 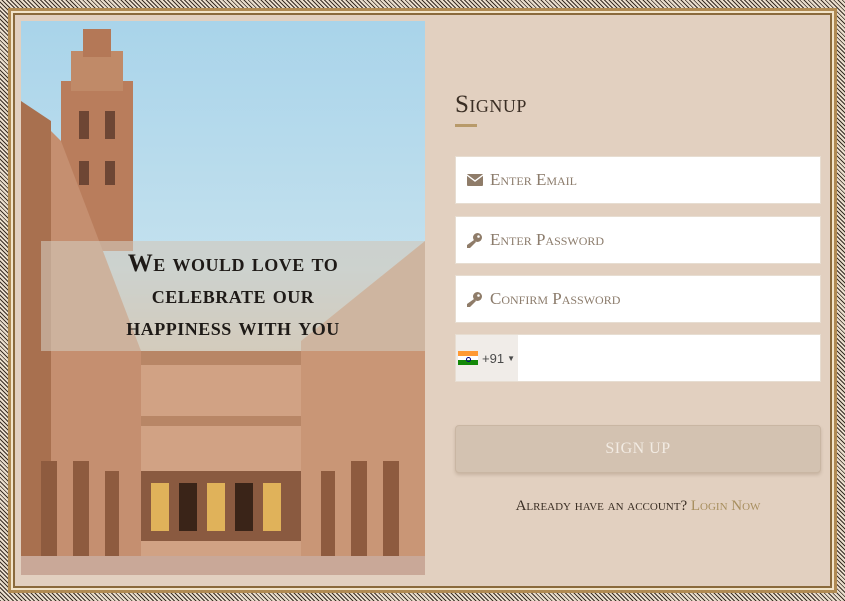 What do you see at coordinates (601, 506) in the screenshot?
I see `login-prompt-text: Already have an account?` at bounding box center [601, 506].